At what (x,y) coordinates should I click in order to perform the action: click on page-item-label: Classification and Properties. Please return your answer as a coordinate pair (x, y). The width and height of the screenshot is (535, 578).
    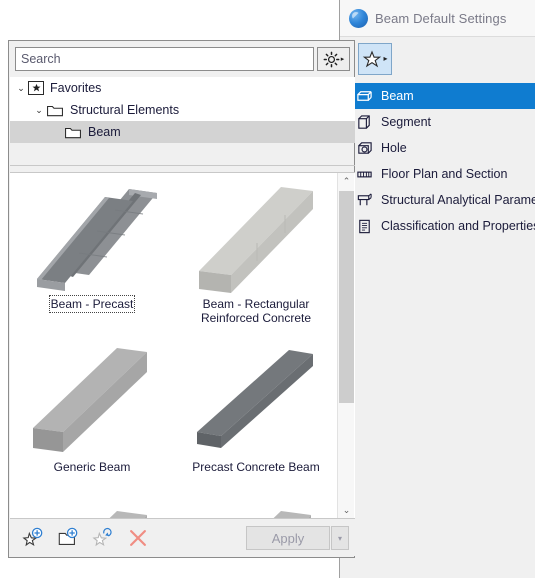
    Looking at the image, I should click on (458, 226).